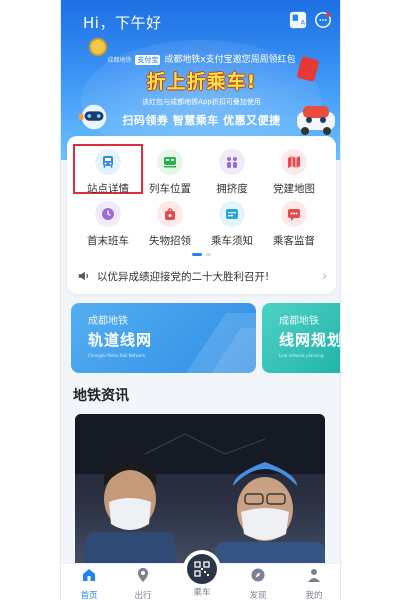 This screenshot has width=400, height=600. Describe the element at coordinates (108, 241) in the screenshot. I see `menu-label: 首末班车` at that location.